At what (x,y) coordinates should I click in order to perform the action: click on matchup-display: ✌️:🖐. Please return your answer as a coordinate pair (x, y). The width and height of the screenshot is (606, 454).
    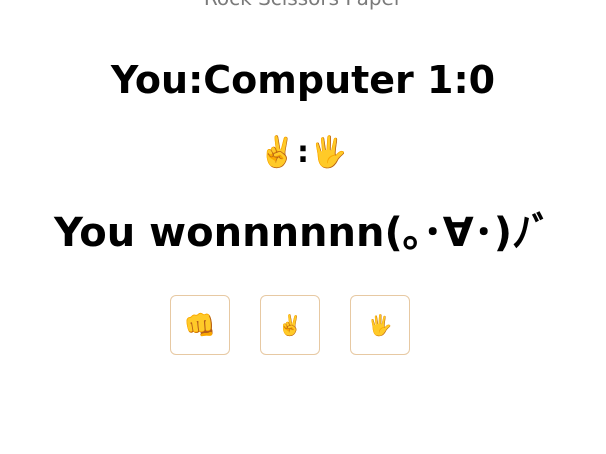
    Looking at the image, I should click on (303, 153).